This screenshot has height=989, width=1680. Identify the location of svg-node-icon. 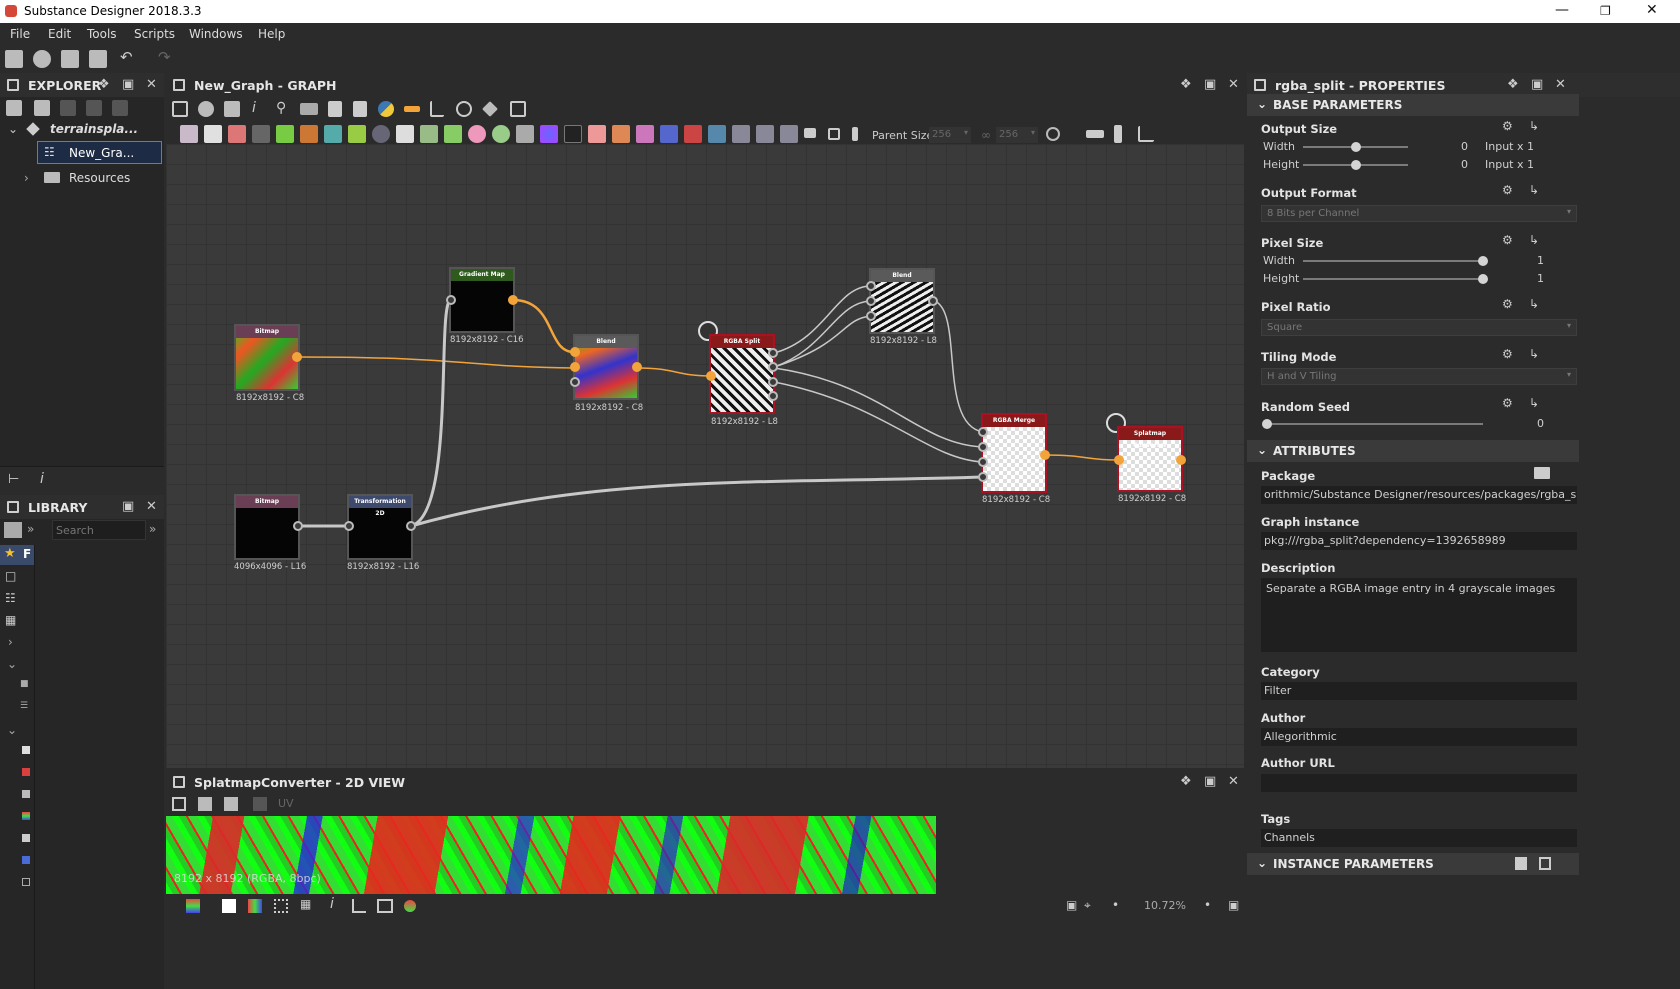
(213, 134).